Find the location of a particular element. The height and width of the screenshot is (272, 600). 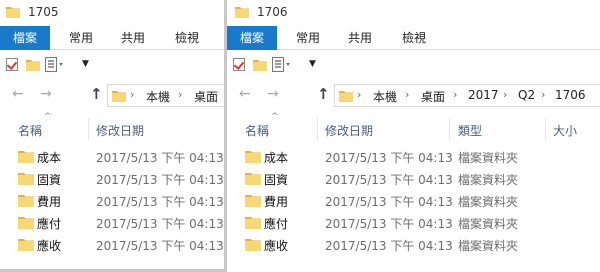

list-item: 固資 2017/5/13 下午 04:13 is located at coordinates (112, 179).